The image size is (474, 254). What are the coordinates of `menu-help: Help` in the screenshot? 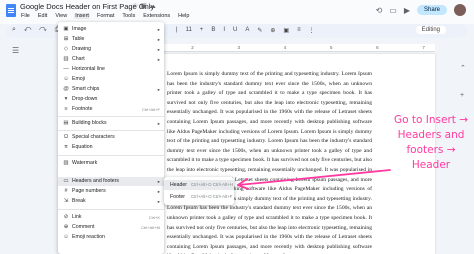 It's located at (183, 16).